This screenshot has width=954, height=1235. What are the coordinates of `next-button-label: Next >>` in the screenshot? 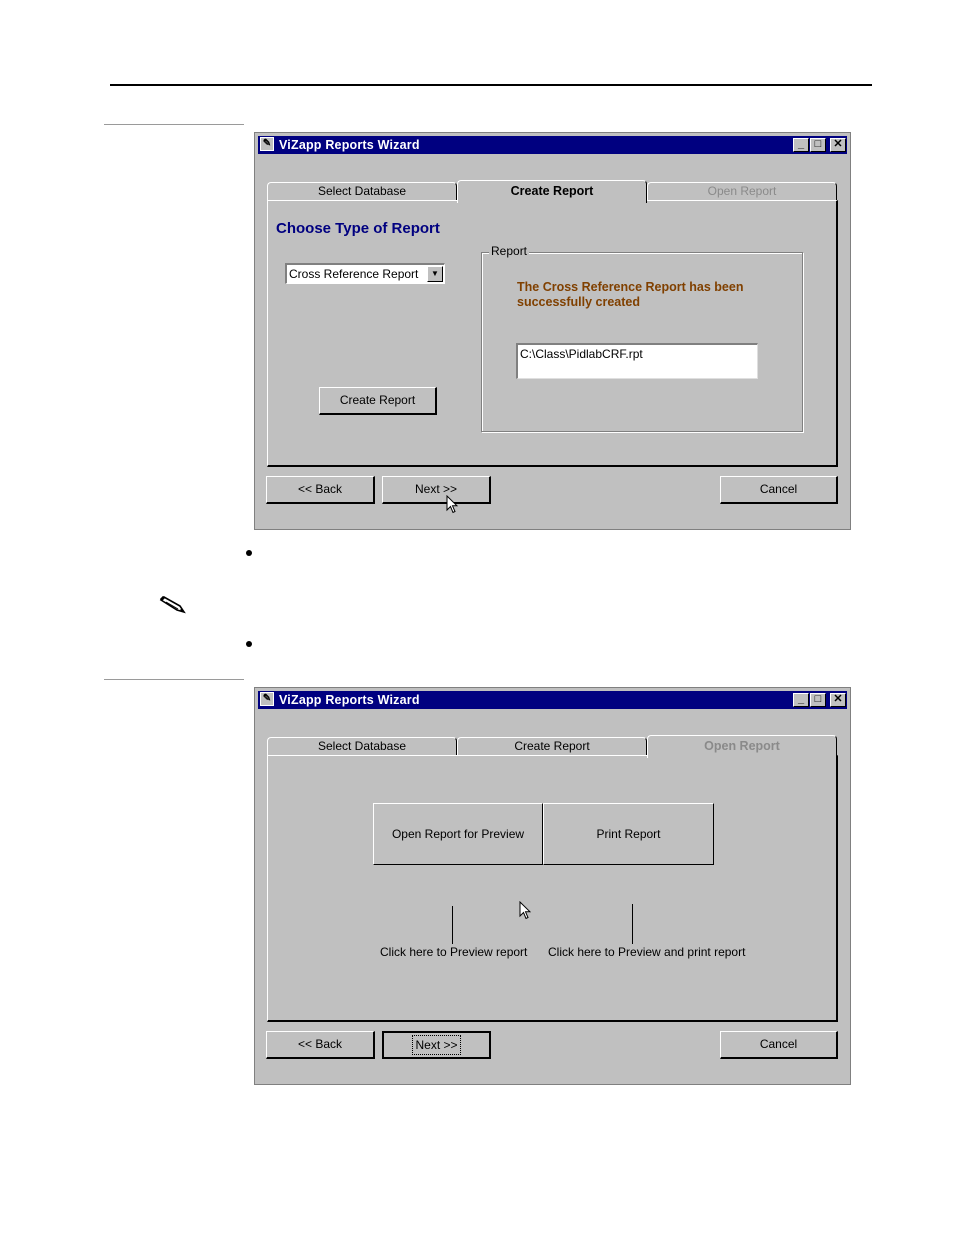 It's located at (436, 1045).